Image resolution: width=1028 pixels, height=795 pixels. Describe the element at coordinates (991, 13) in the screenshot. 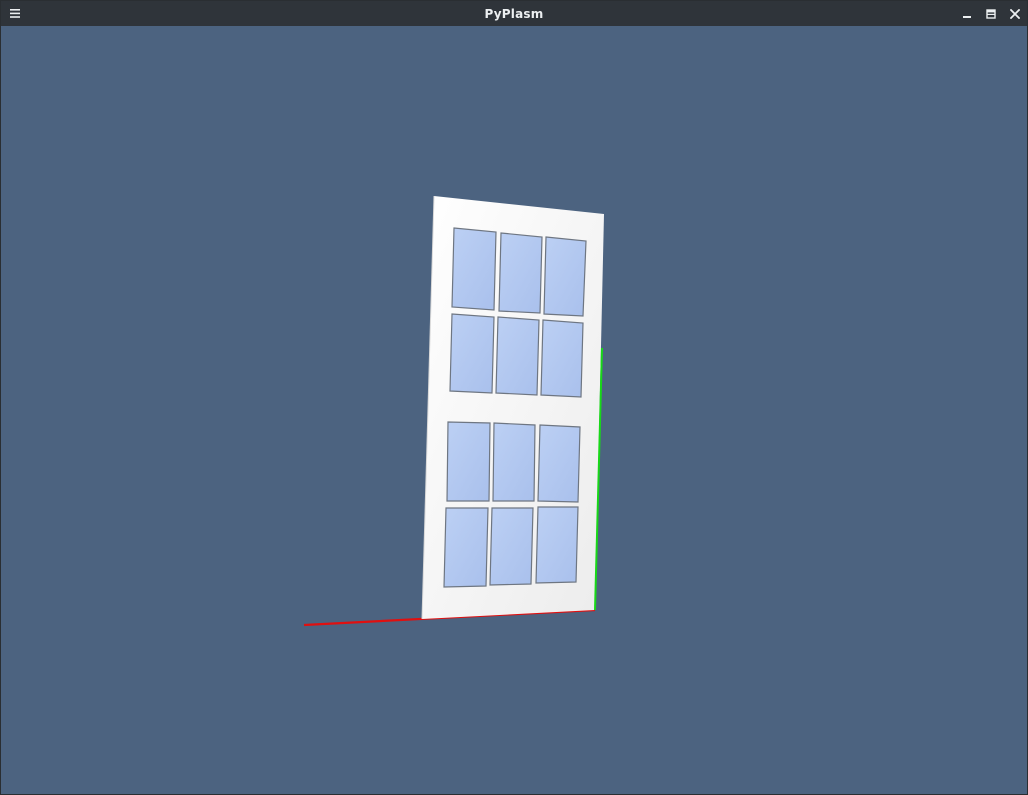

I see `maximize-icon` at that location.